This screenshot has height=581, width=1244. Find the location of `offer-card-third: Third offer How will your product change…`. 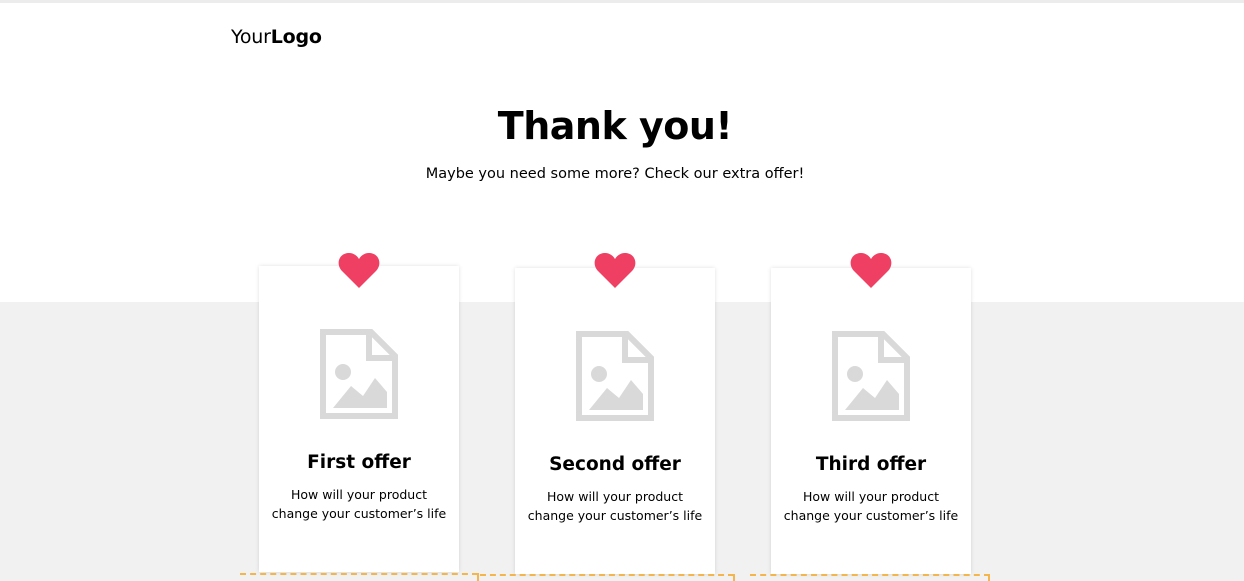

offer-card-third: Third offer How will your product change… is located at coordinates (871, 421).